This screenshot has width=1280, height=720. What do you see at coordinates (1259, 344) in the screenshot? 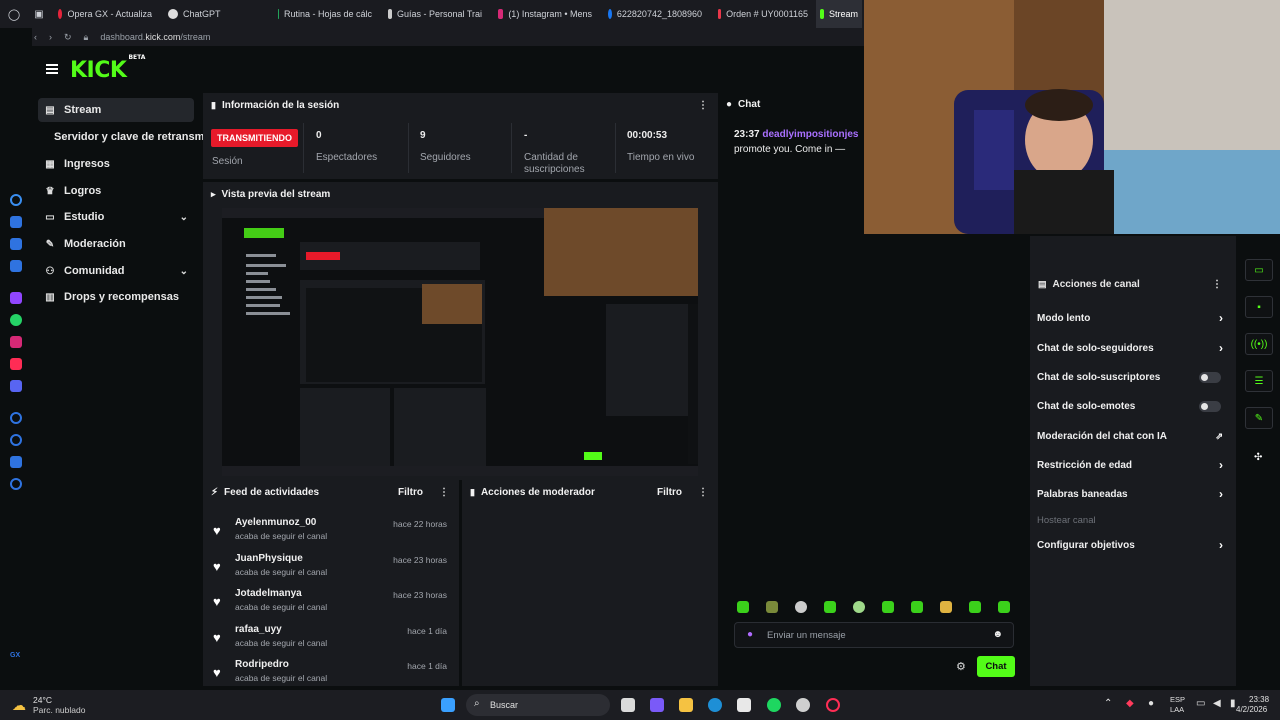
I see `broadcast-icon: ((•))` at bounding box center [1259, 344].